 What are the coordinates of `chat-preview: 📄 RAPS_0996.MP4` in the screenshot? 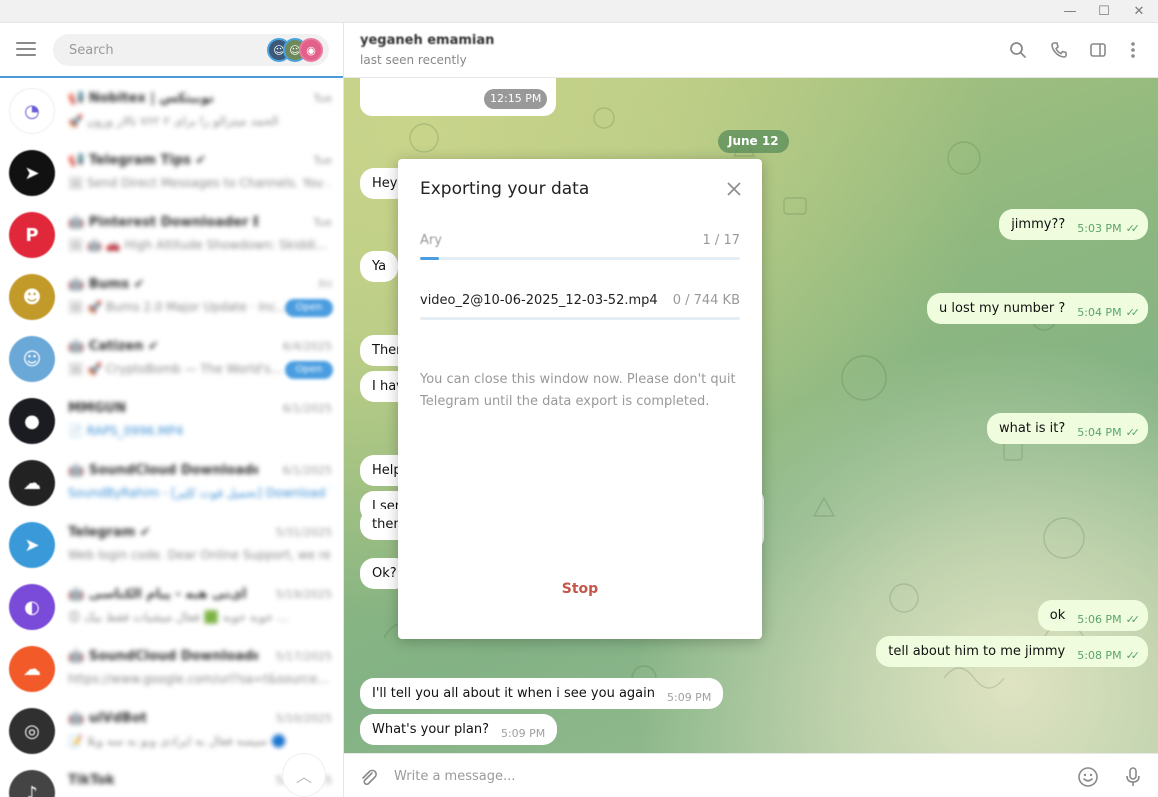 It's located at (126, 431).